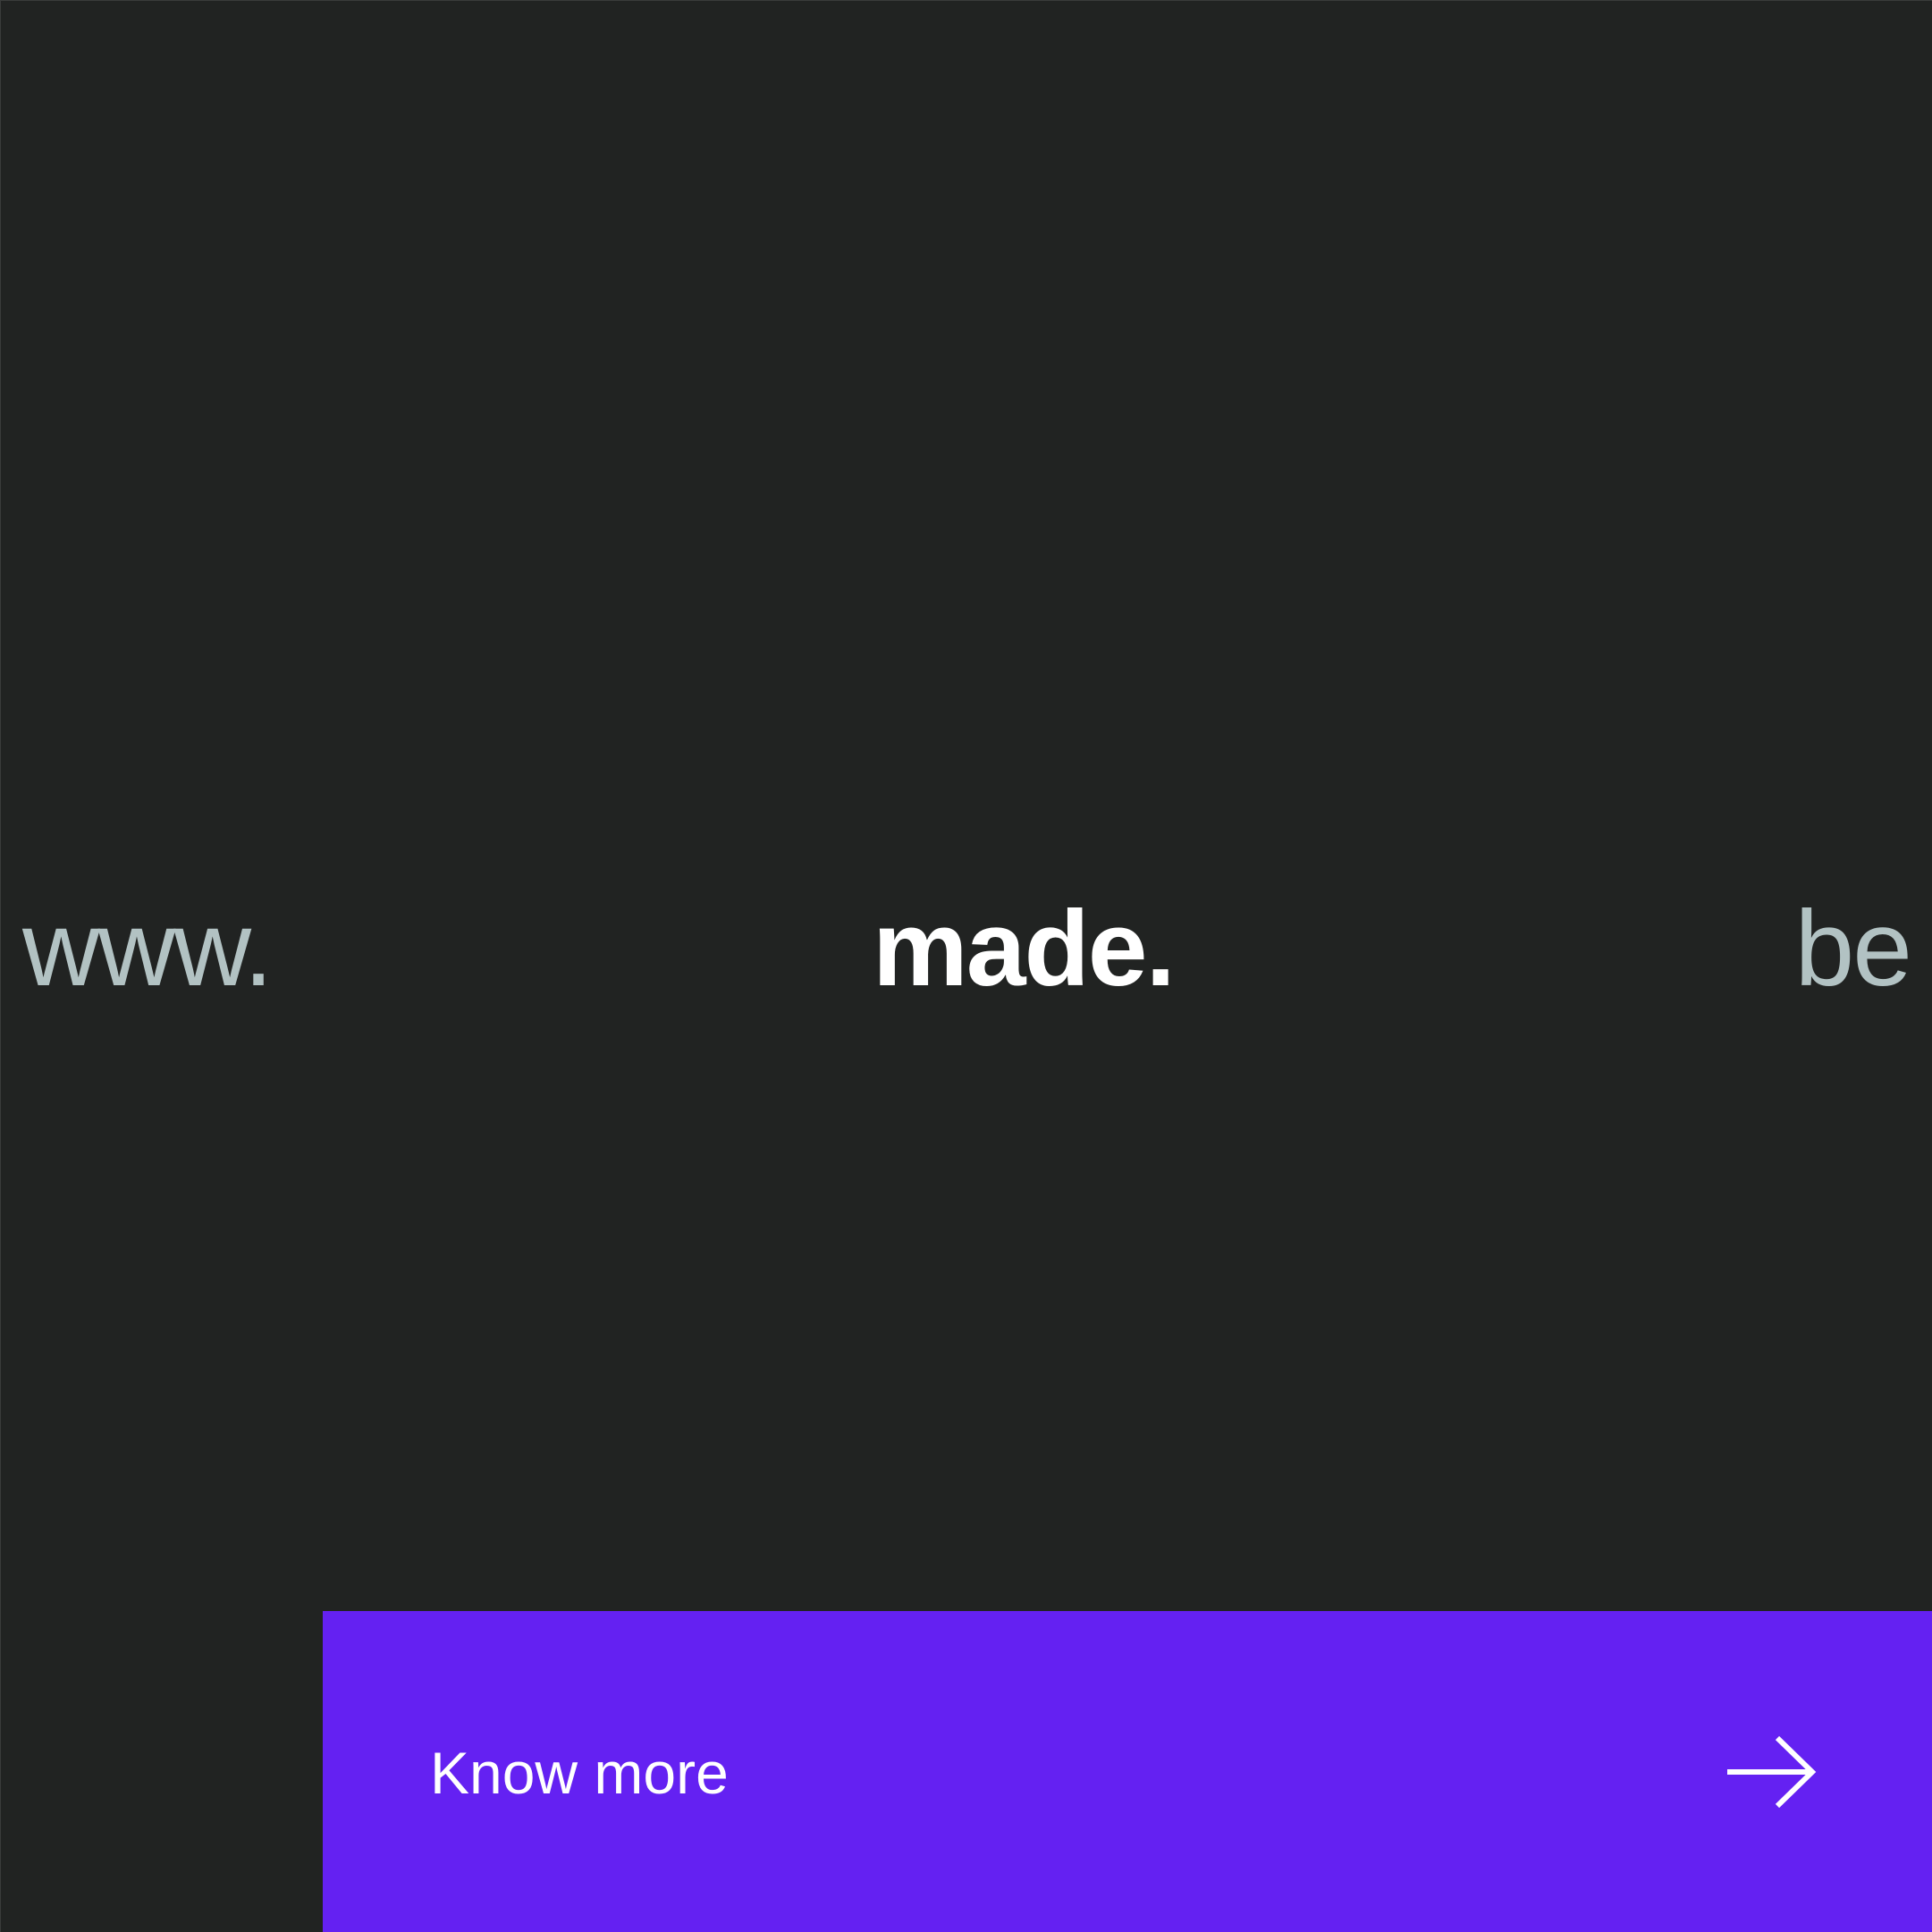  What do you see at coordinates (1772, 1772) in the screenshot?
I see `arrow-right-icon` at bounding box center [1772, 1772].